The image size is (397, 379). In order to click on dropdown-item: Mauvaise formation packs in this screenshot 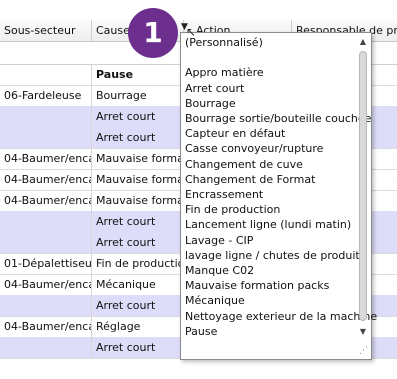, I will do `click(257, 285)`.